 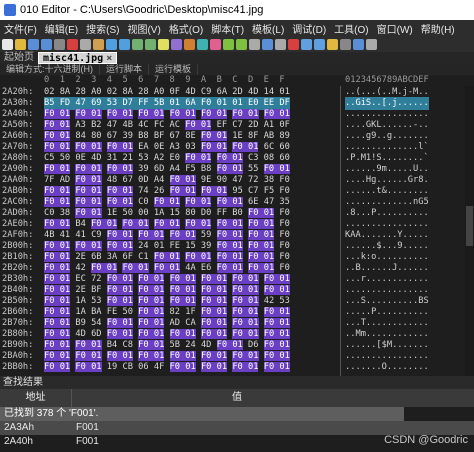 What do you see at coordinates (280, 44) in the screenshot?
I see `text-mode-icon` at bounding box center [280, 44].